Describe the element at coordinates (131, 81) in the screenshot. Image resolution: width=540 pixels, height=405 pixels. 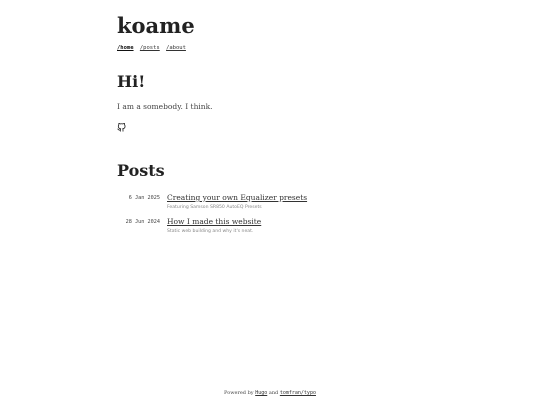
I see `intro-heading: Hi!` at that location.